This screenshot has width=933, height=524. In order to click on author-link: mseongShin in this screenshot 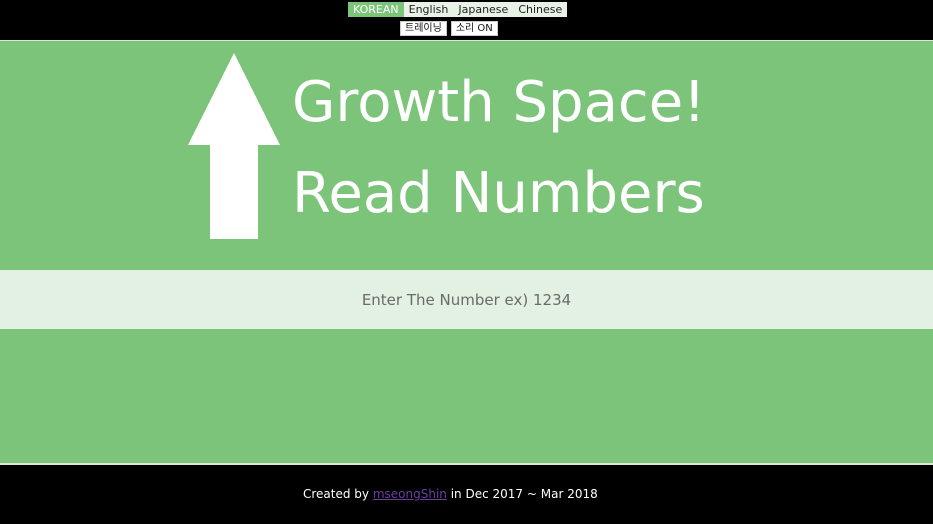, I will do `click(410, 494)`.